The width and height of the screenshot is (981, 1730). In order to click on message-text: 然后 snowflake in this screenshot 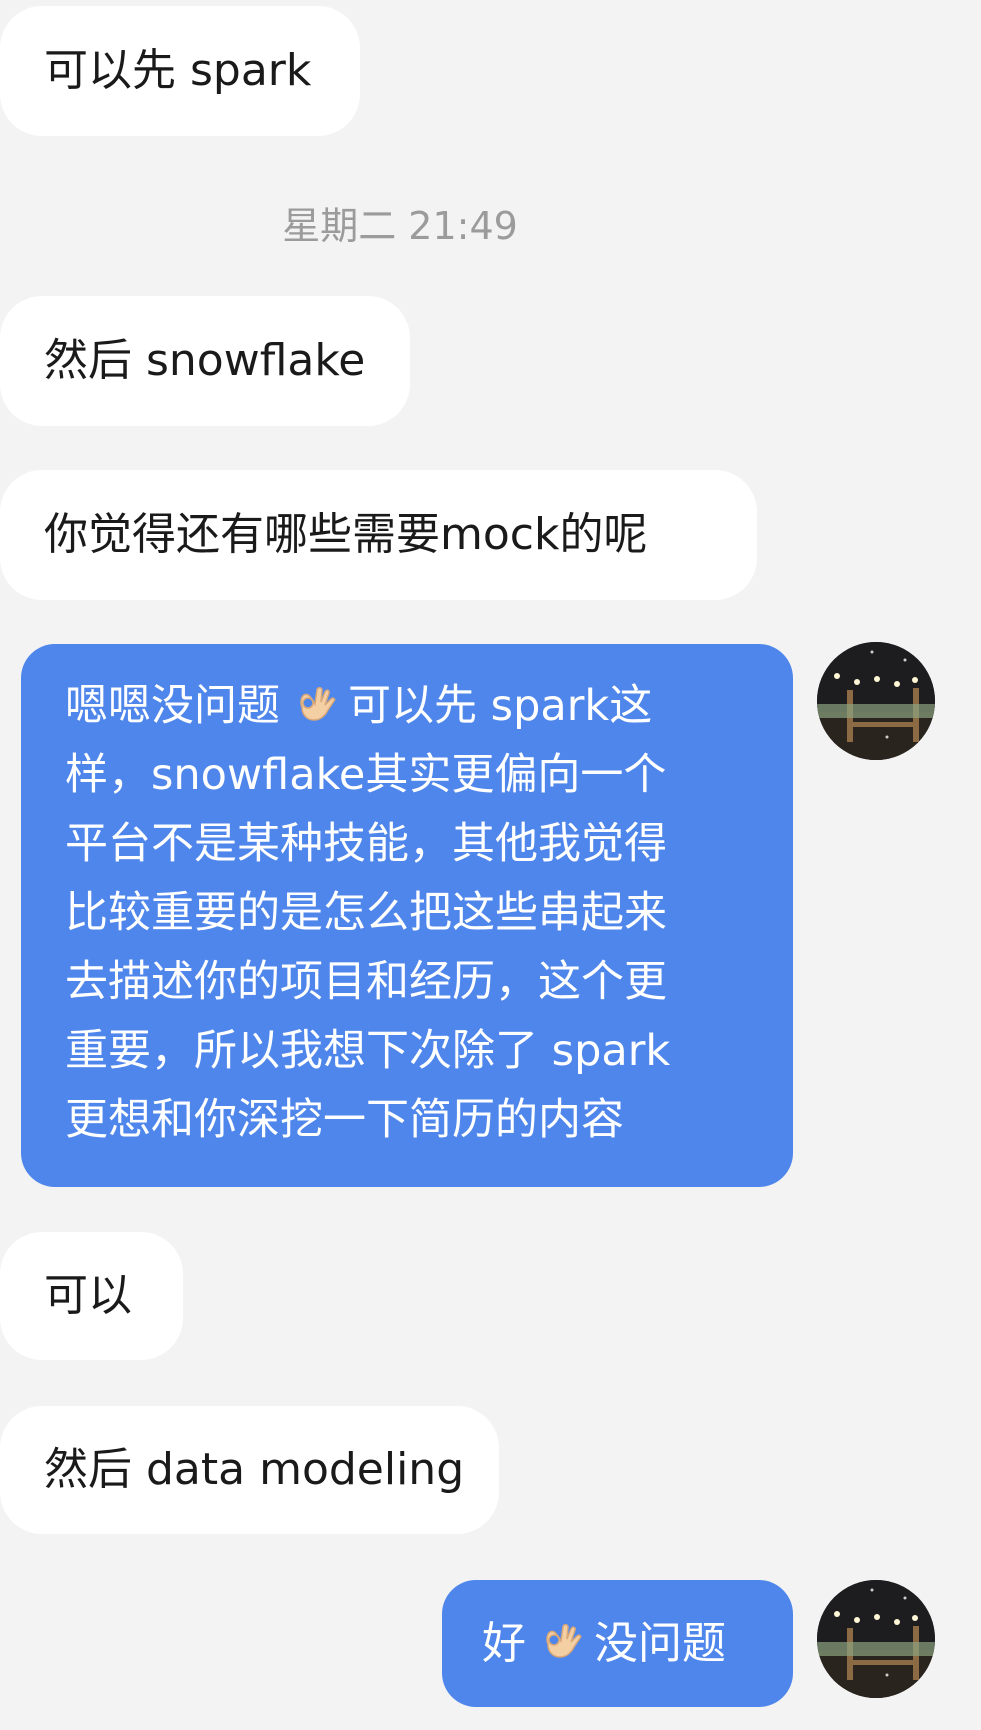, I will do `click(205, 360)`.